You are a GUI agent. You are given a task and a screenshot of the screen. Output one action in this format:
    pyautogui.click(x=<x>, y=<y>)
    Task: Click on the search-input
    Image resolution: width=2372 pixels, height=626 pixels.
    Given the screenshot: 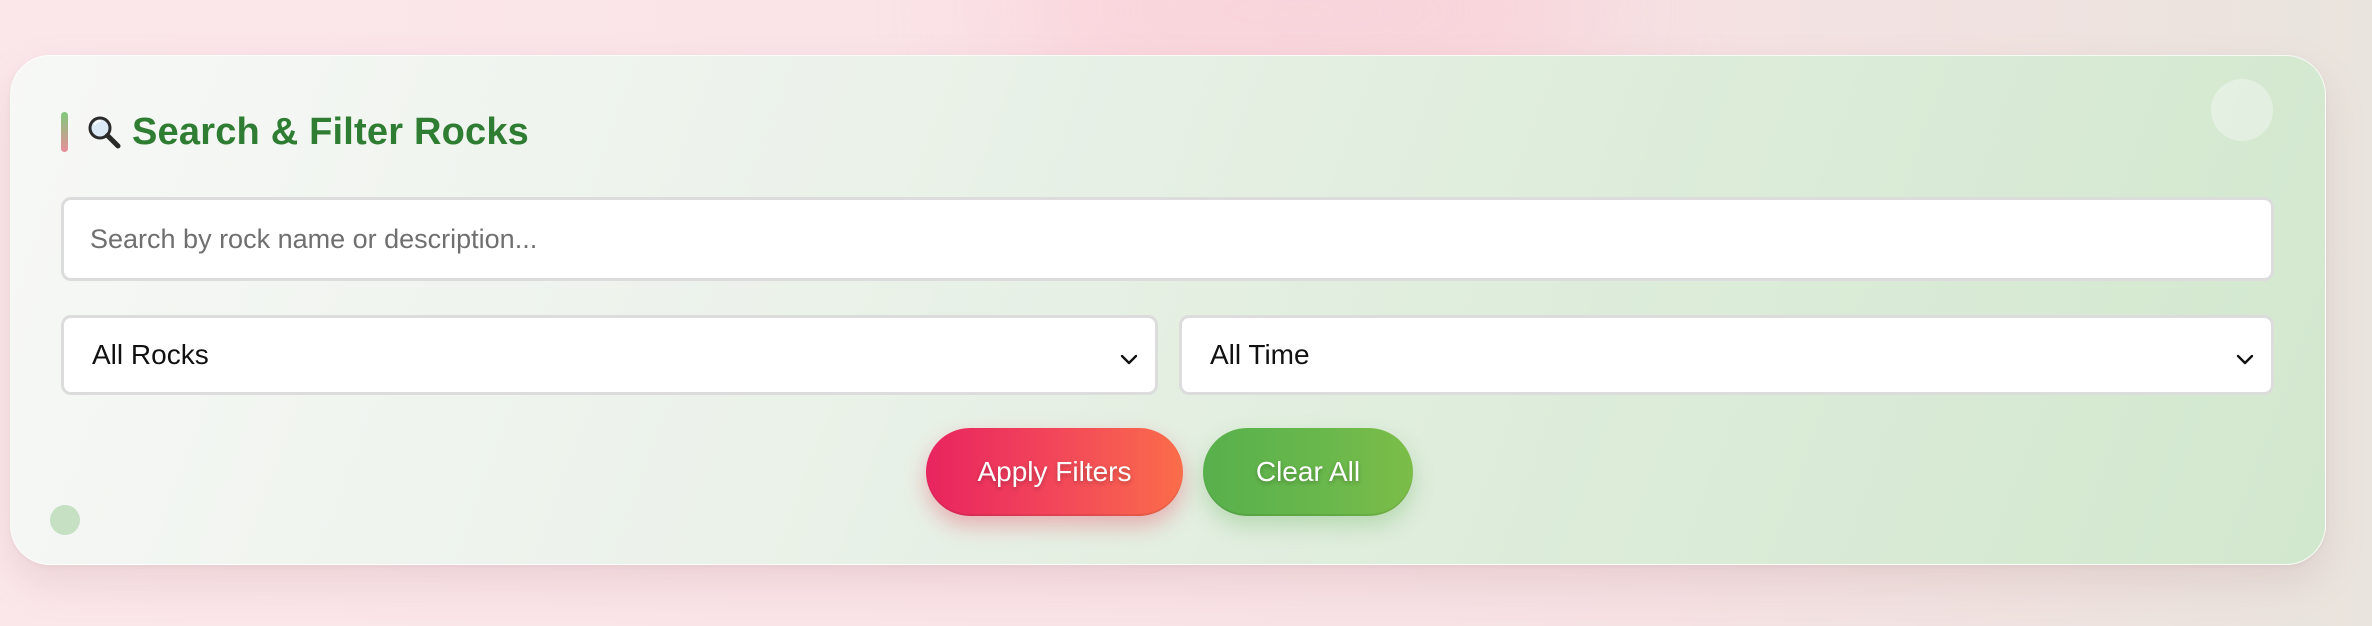 What is the action you would take?
    pyautogui.click(x=1167, y=239)
    